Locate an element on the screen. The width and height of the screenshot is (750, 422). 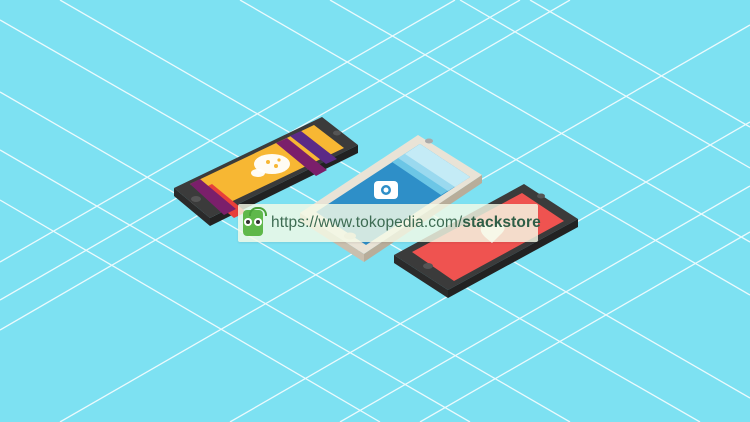
store-url-banner: https://www.tokopedia.com/stackstore is located at coordinates (389, 223).